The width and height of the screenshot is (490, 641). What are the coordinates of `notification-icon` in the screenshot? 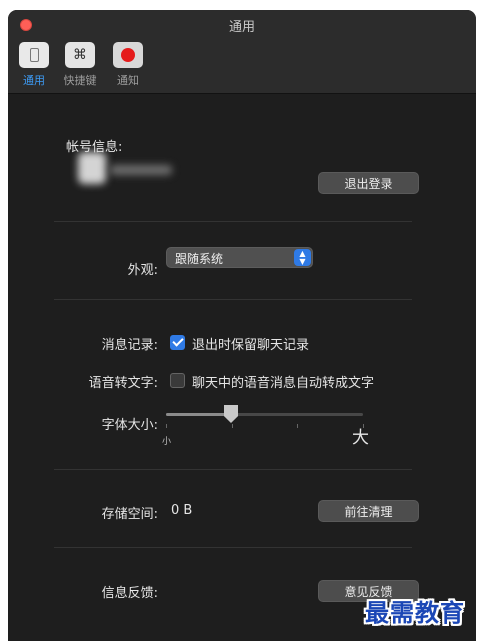 It's located at (128, 55).